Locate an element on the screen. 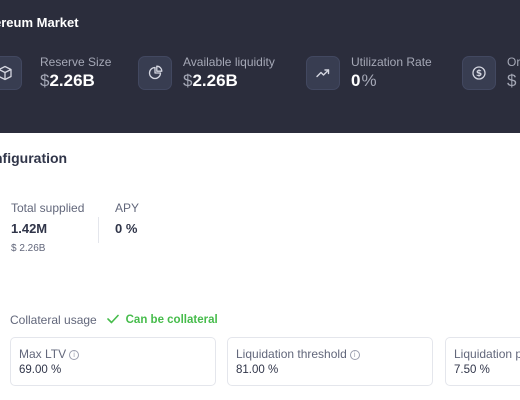 The height and width of the screenshot is (400, 520). collateral-usage-label: Collateral usage is located at coordinates (53, 320).